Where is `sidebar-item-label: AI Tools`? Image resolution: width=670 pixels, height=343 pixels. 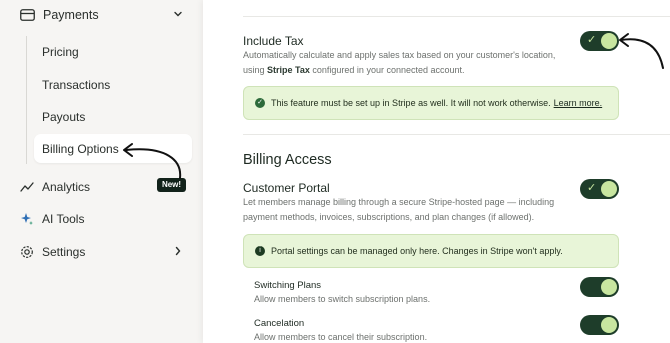 sidebar-item-label: AI Tools is located at coordinates (63, 219).